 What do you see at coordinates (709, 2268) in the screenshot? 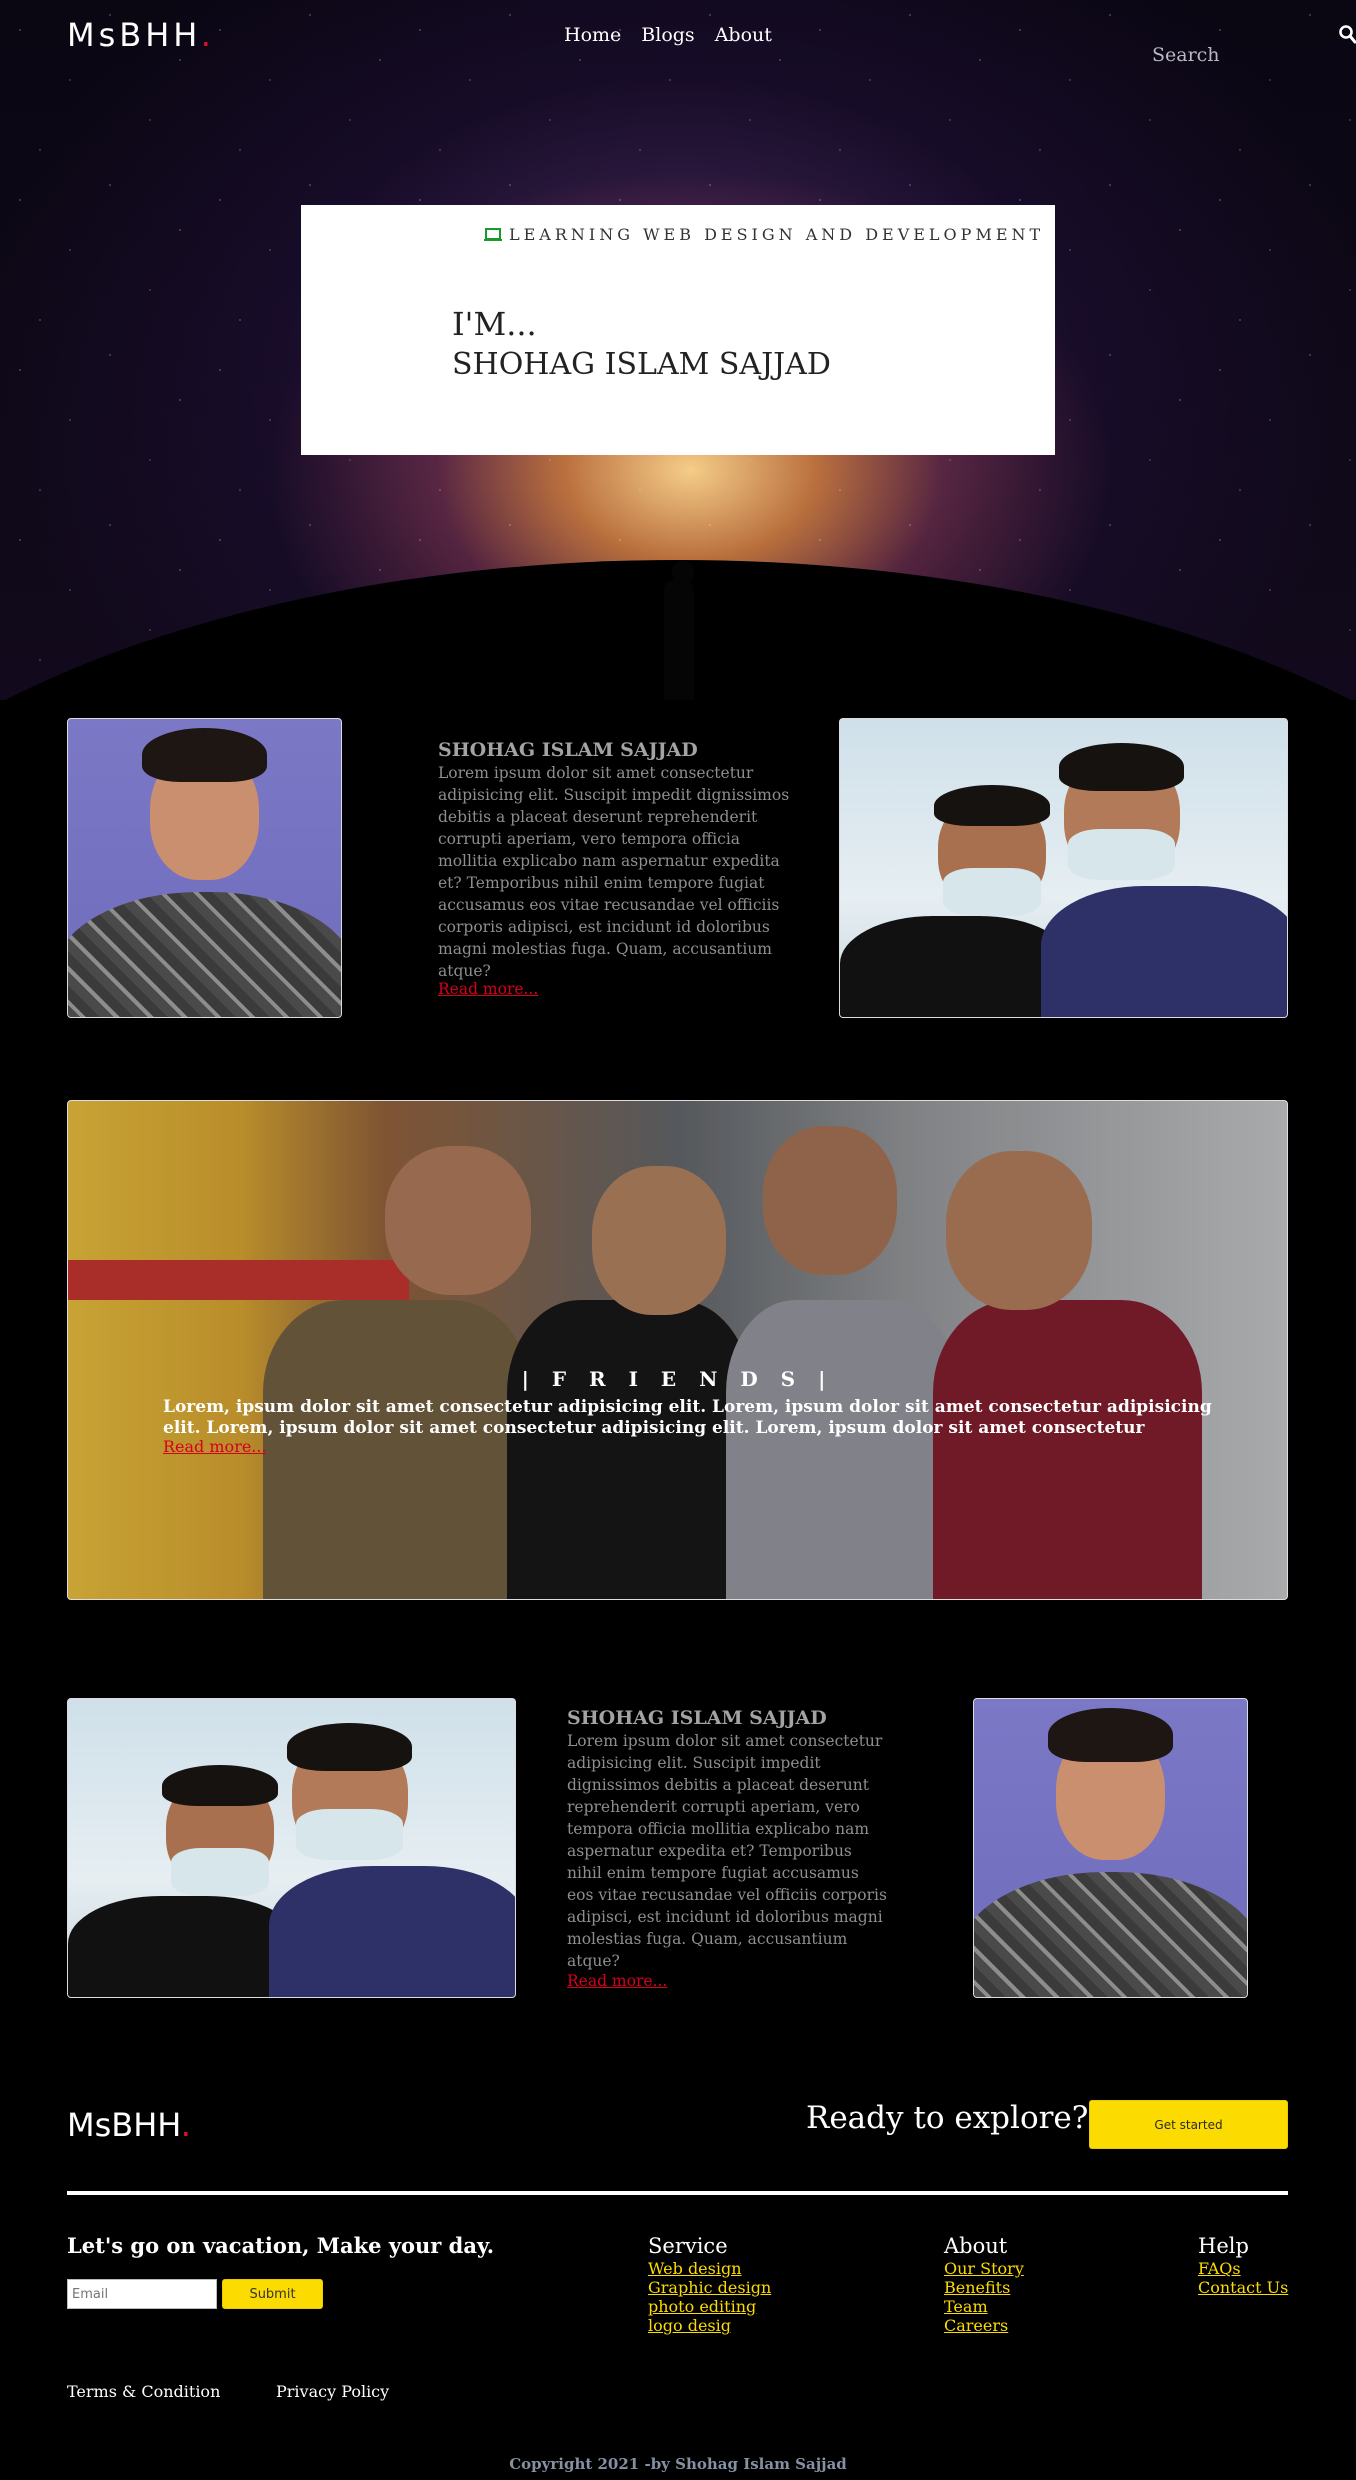
I see `footer-link-web-design: Web design` at bounding box center [709, 2268].